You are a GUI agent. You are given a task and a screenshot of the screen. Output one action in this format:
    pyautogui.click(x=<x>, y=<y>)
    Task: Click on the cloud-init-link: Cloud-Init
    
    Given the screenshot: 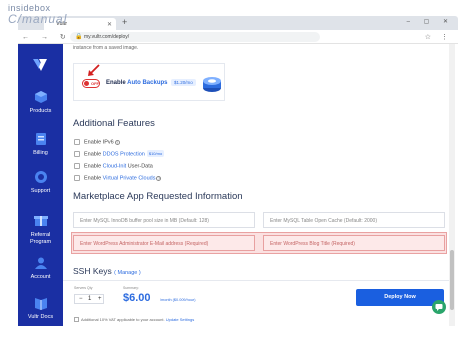 What is the action you would take?
    pyautogui.click(x=115, y=166)
    